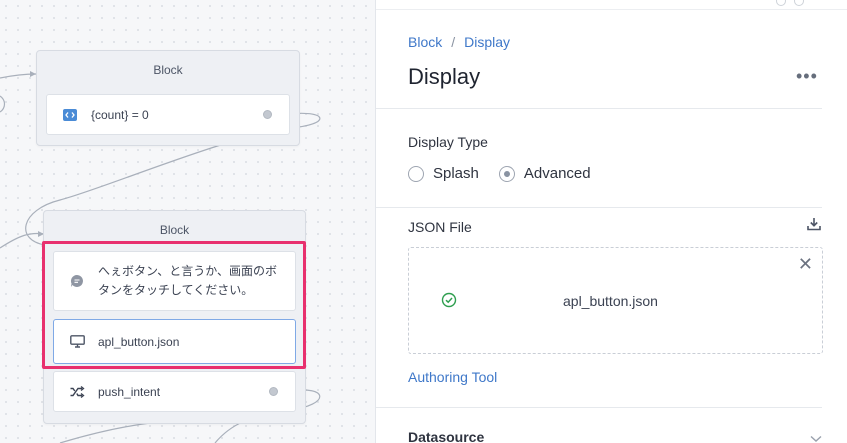  Describe the element at coordinates (611, 5) in the screenshot. I see `panel-top-bar` at that location.